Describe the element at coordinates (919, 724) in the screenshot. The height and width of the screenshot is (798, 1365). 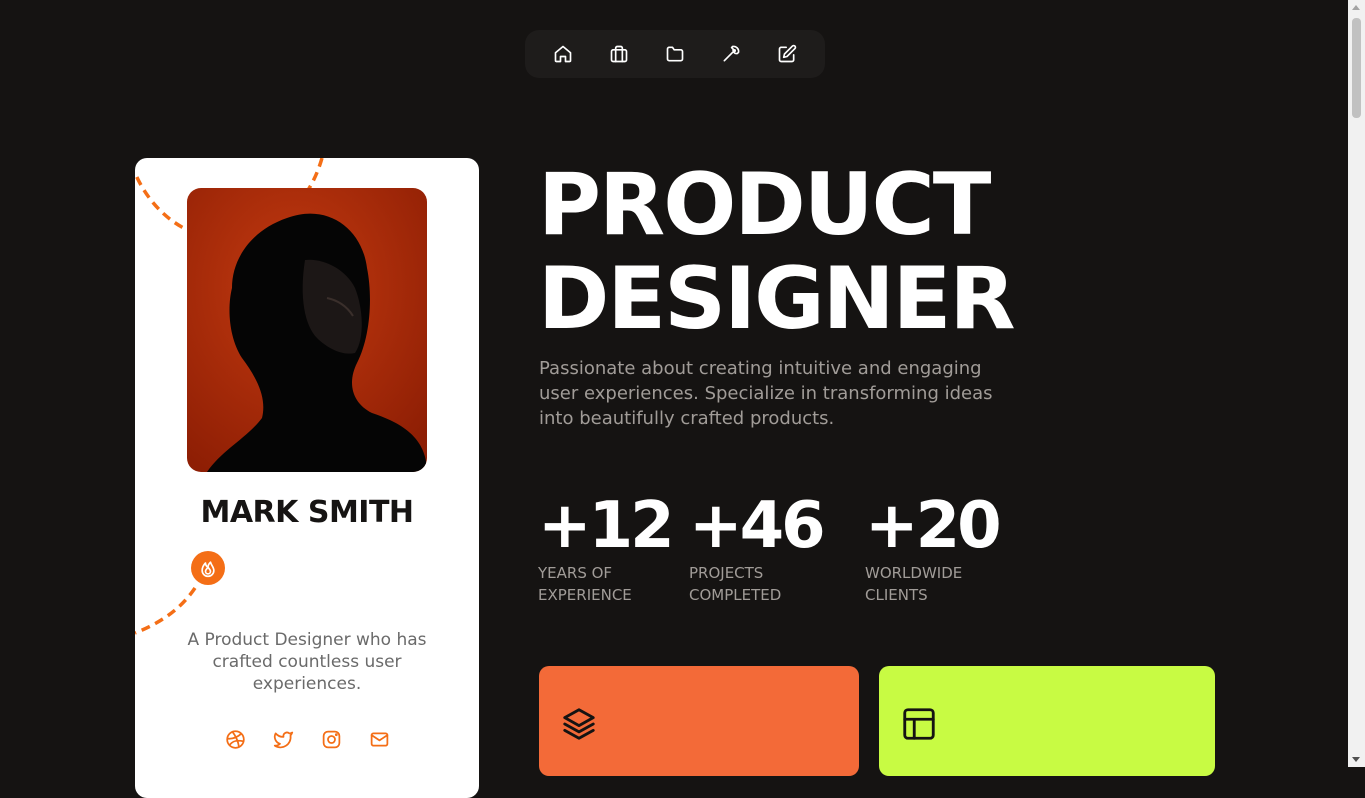
I see `layout-icon` at that location.